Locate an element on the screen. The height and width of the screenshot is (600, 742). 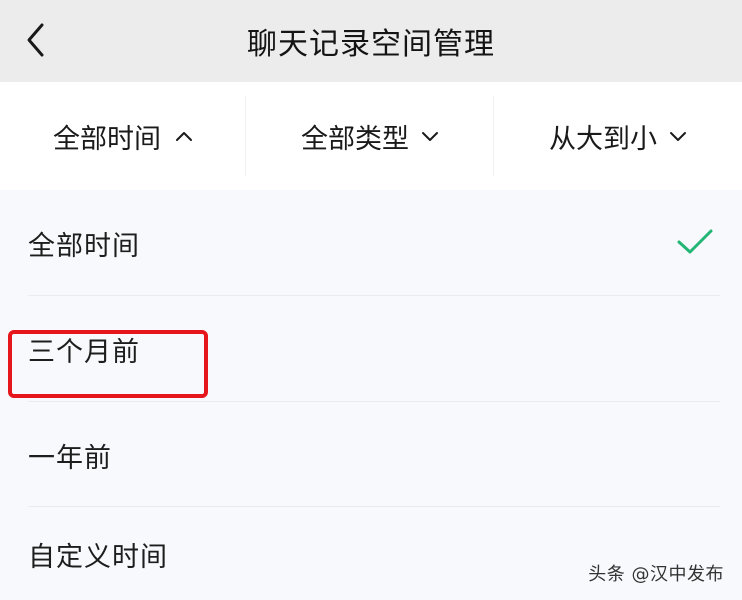
top-bar: 聊天记录空间管理 is located at coordinates (371, 41).